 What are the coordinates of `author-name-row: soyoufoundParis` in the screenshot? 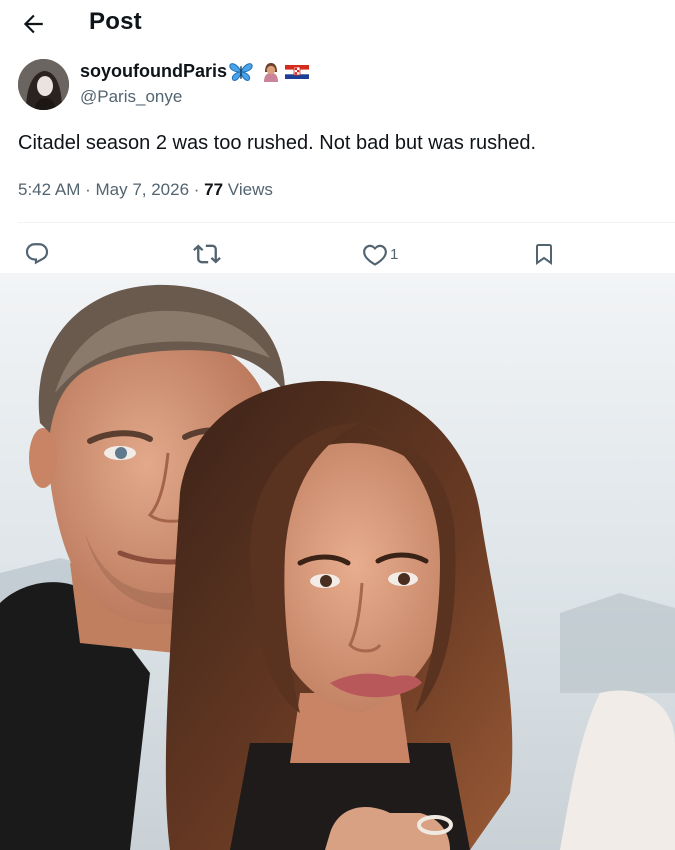 It's located at (195, 72).